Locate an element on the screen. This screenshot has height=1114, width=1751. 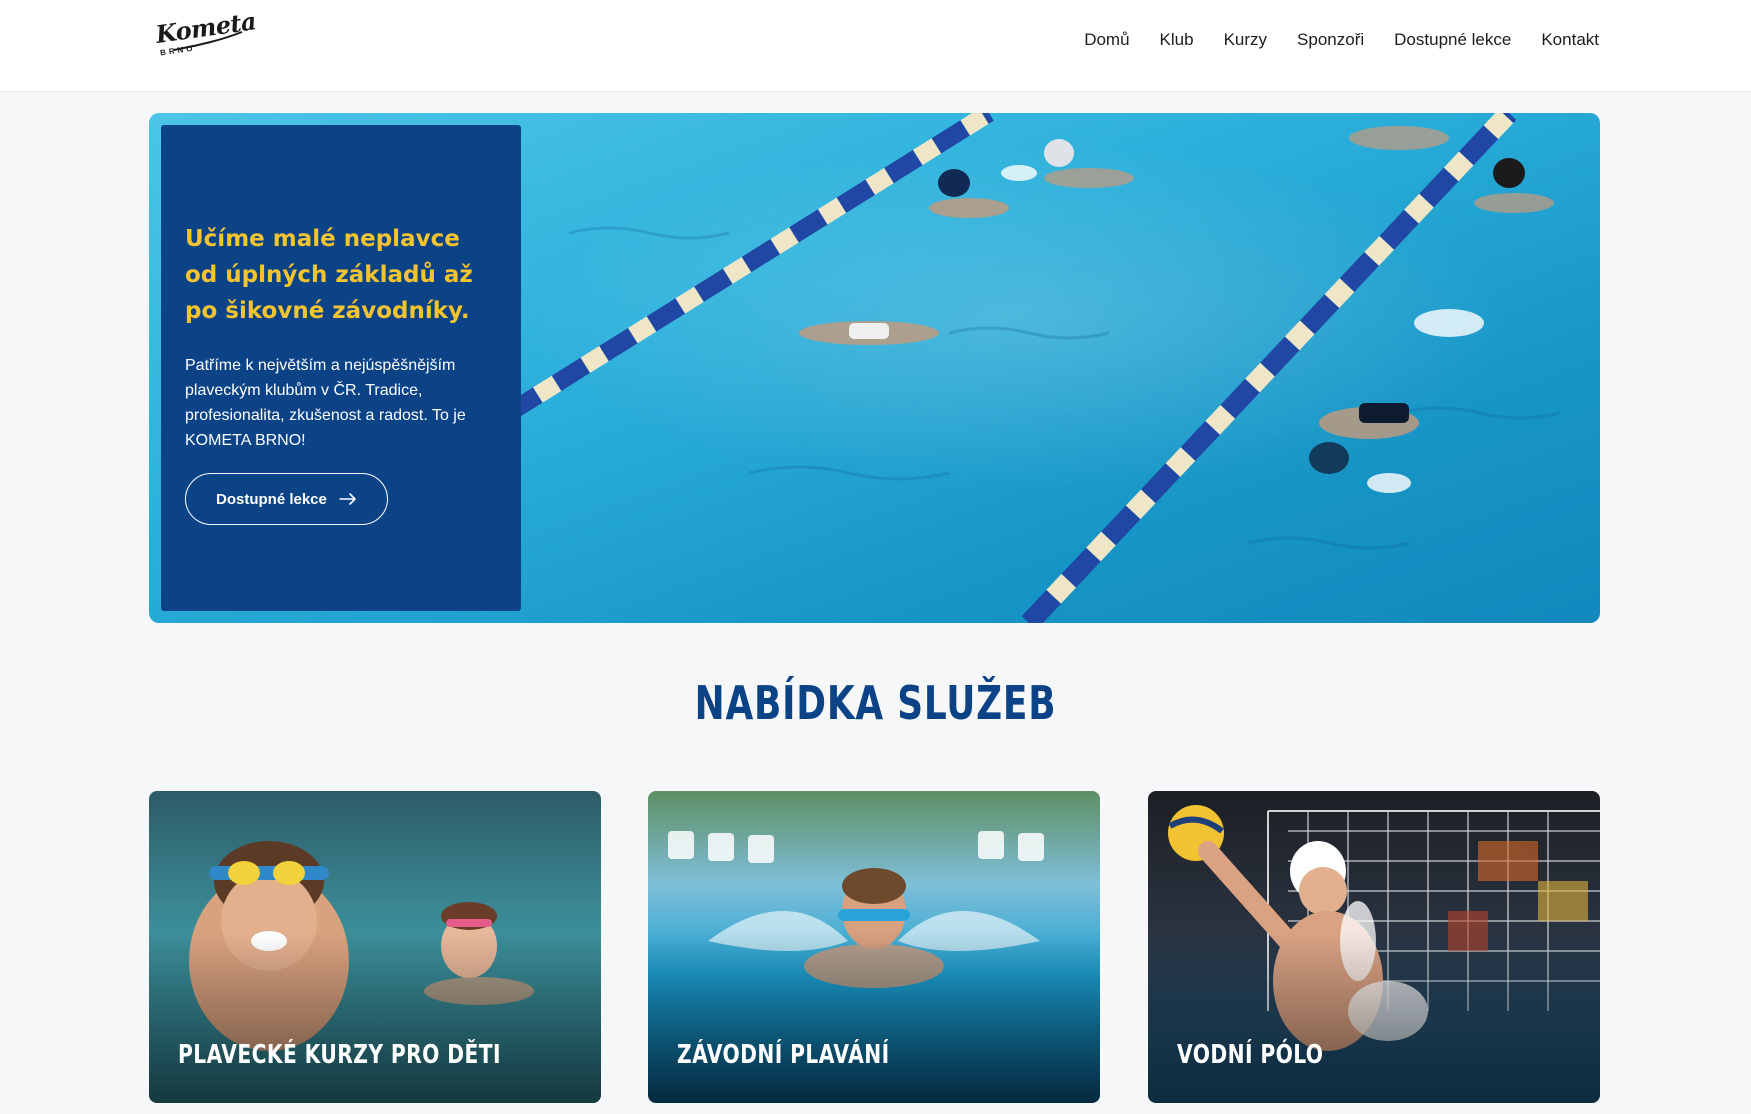
nav-item-kontakt: Kontakt is located at coordinates (1570, 40).